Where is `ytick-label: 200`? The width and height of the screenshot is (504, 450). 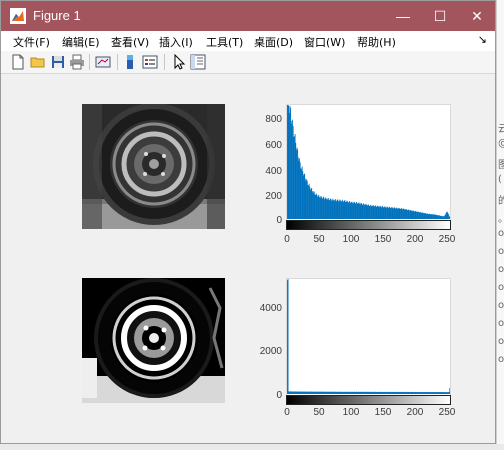 ytick-label: 200 is located at coordinates (273, 196).